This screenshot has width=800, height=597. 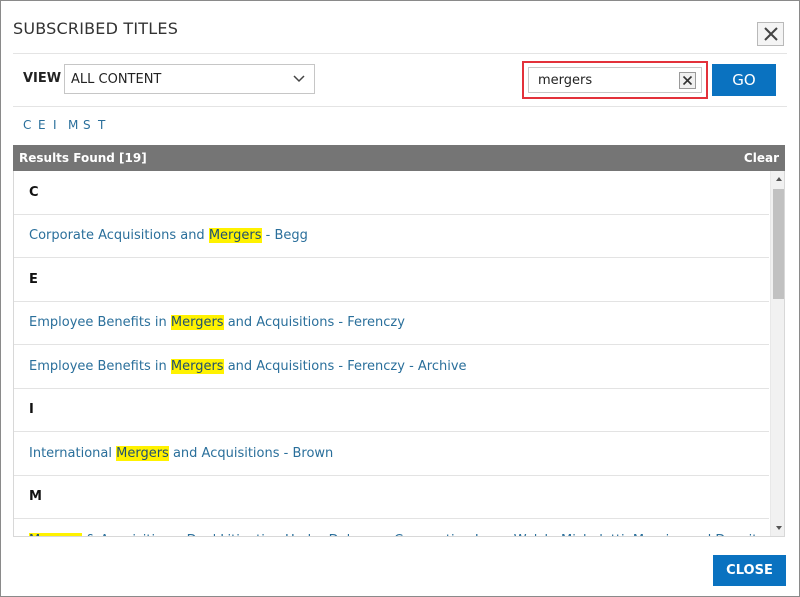 What do you see at coordinates (749, 570) in the screenshot?
I see `close-button: CLOSE` at bounding box center [749, 570].